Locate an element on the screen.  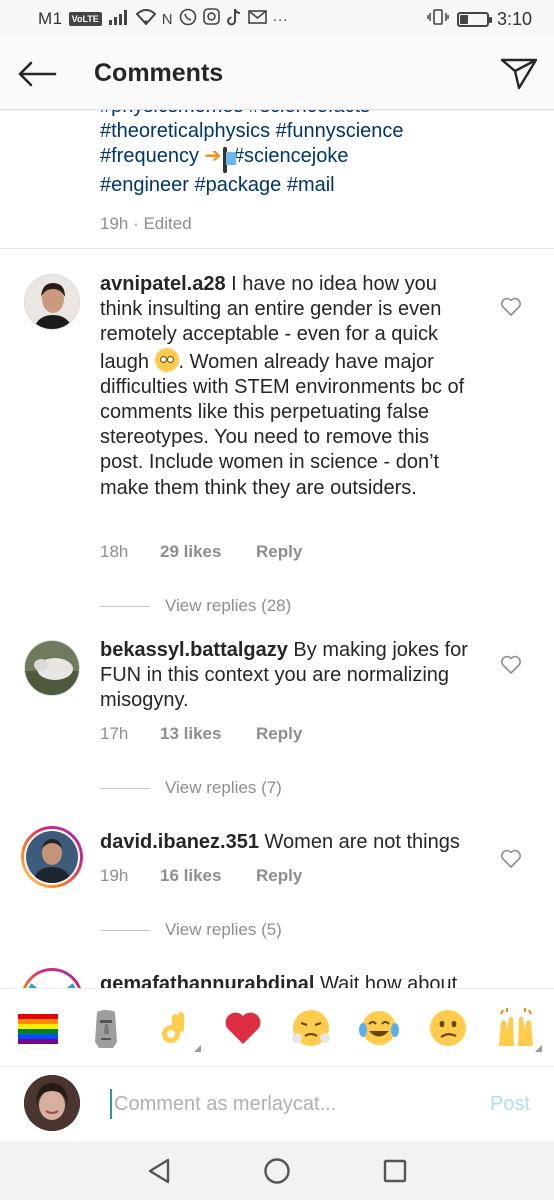
nav-back-button is located at coordinates (159, 1171).